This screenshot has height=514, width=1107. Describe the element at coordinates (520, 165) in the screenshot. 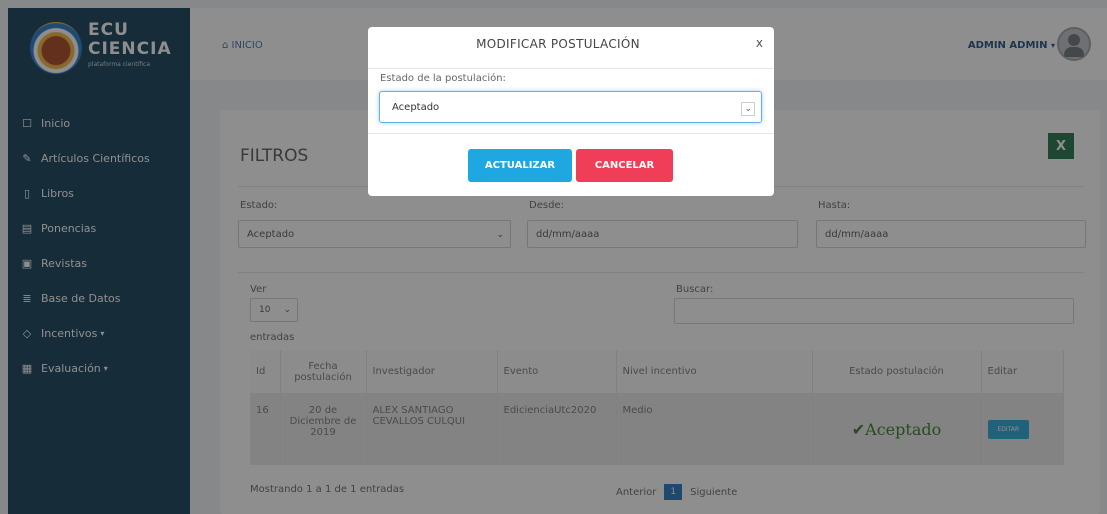

I see `update-button: ACTUALIZAR` at that location.